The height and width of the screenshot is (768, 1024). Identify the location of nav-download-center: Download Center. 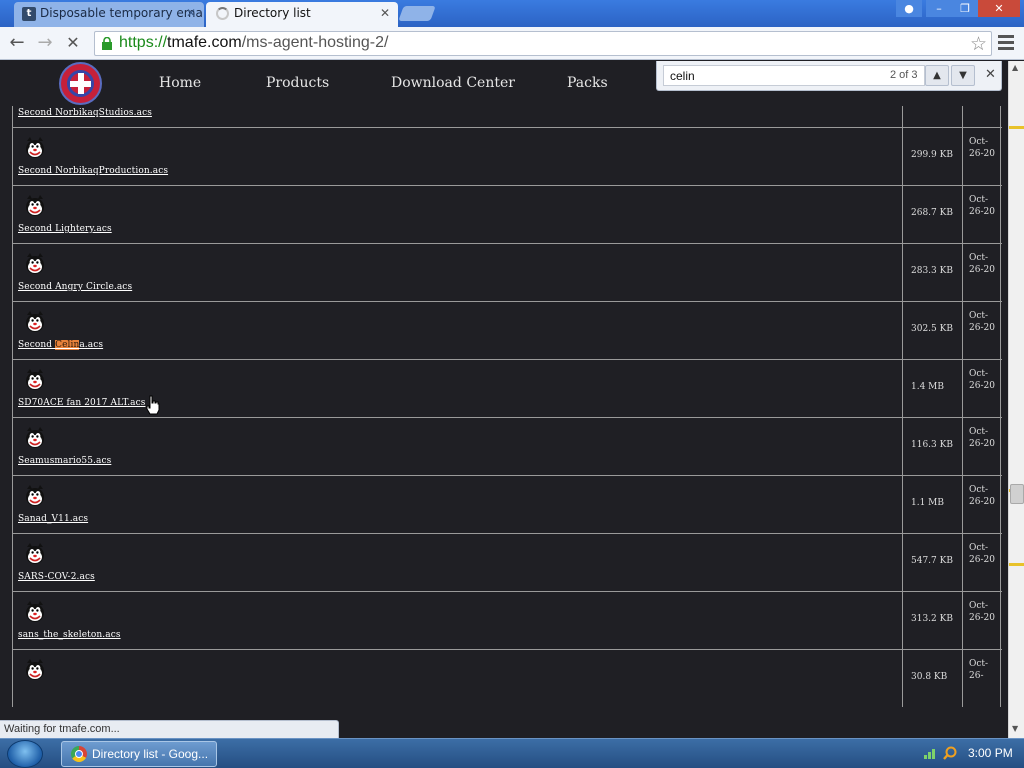
(453, 83).